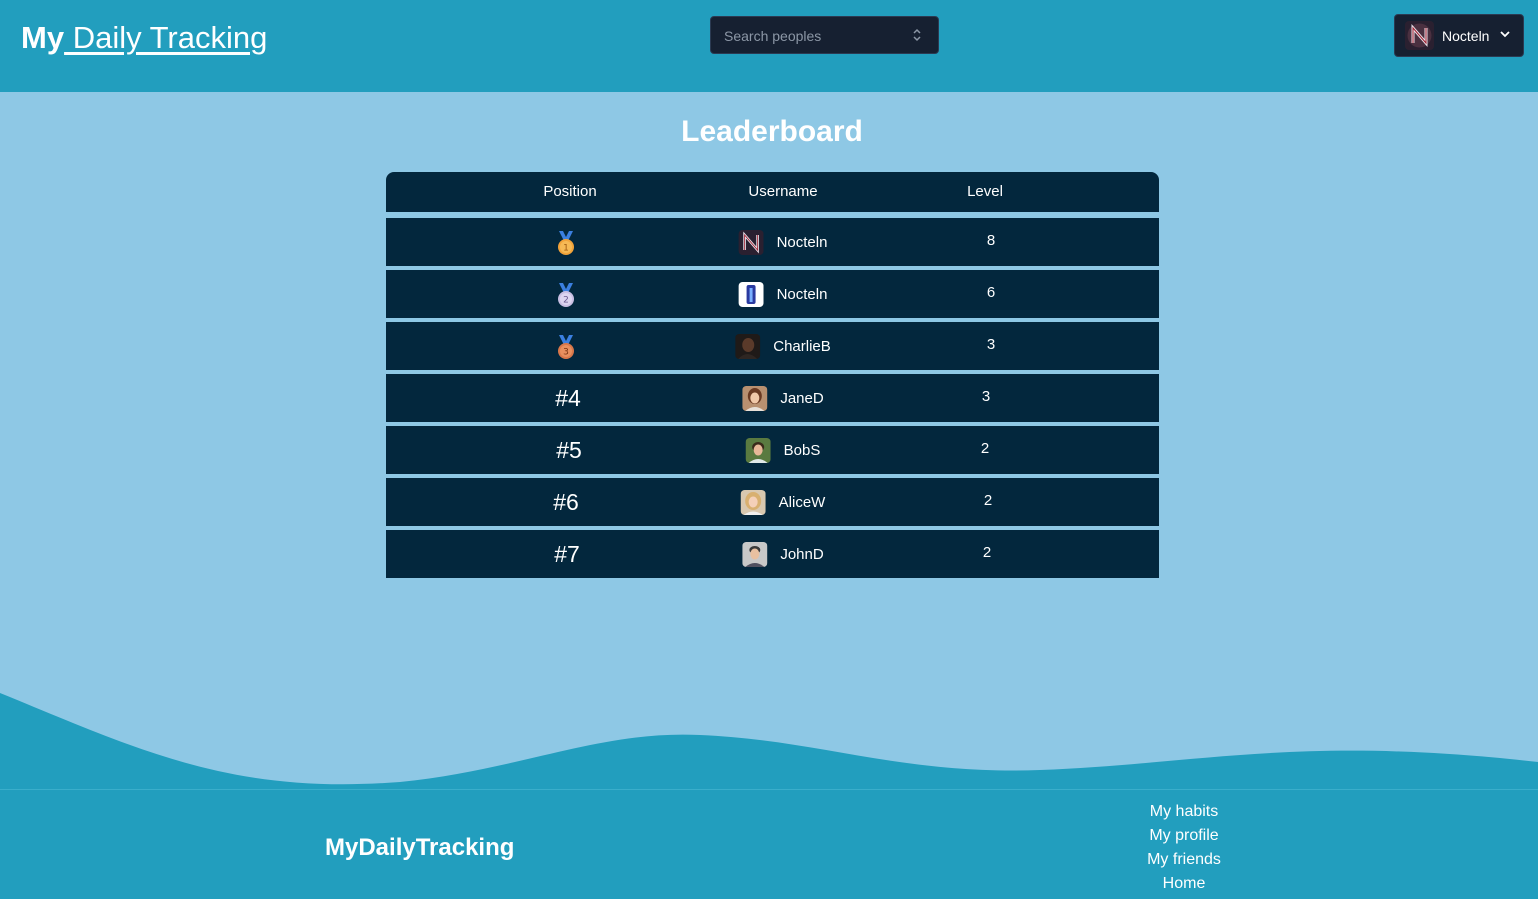 The image size is (1538, 899). What do you see at coordinates (802, 346) in the screenshot?
I see `username: CharlieB` at bounding box center [802, 346].